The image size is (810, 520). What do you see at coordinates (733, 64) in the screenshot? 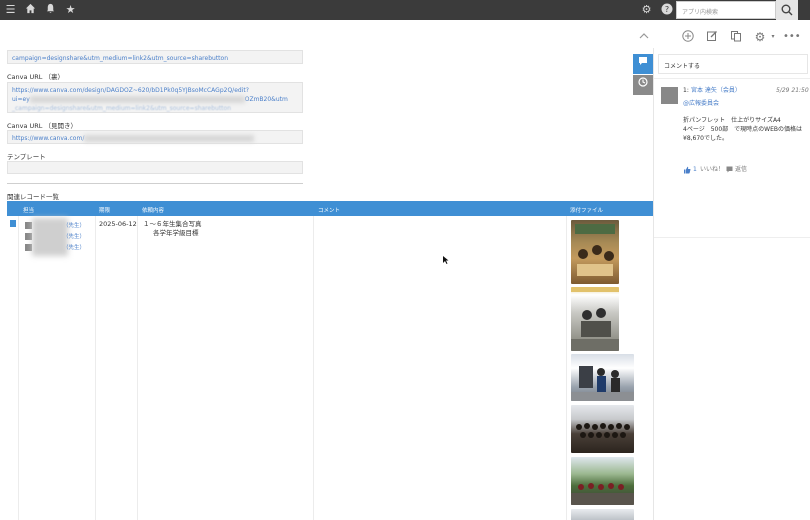
I see `comment-input: コメントする` at bounding box center [733, 64].